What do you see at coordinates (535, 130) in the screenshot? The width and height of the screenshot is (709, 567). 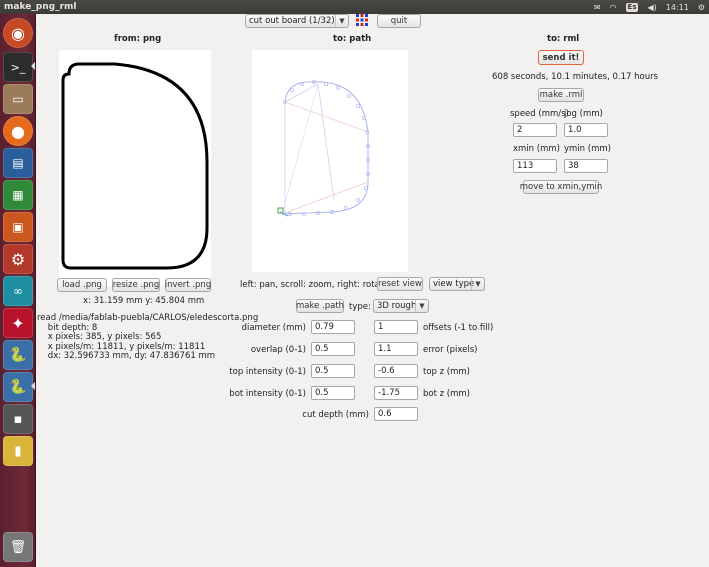 I see `speed-input: 2` at bounding box center [535, 130].